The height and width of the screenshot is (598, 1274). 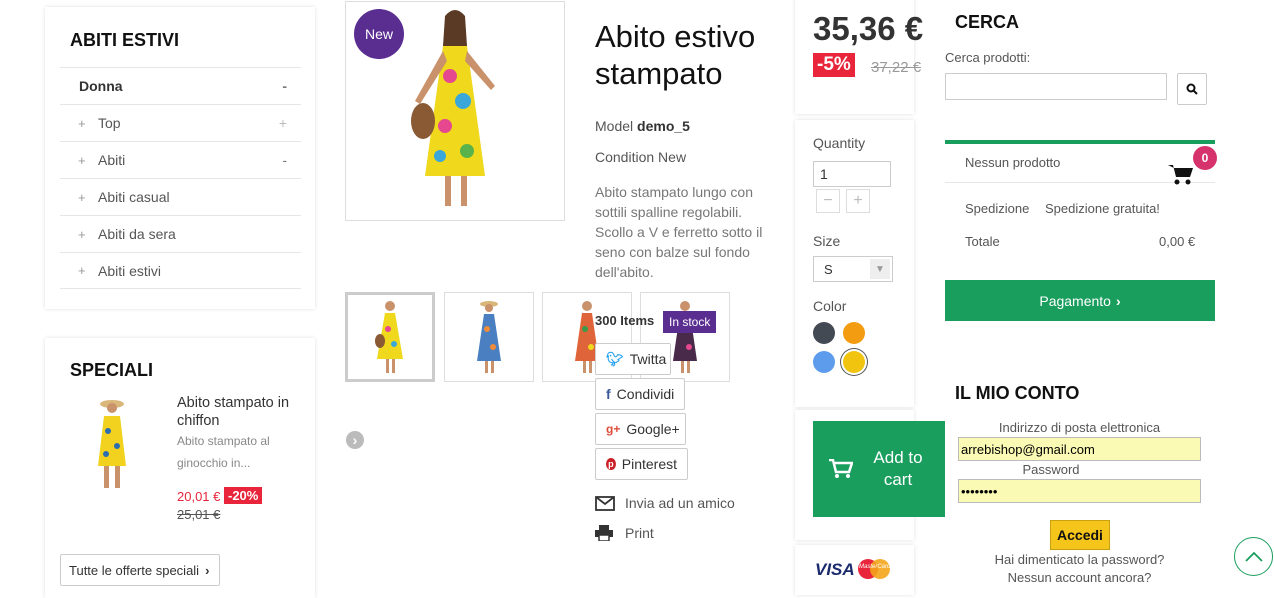 I want to click on total-value: 0,00 €, so click(x=1177, y=241).